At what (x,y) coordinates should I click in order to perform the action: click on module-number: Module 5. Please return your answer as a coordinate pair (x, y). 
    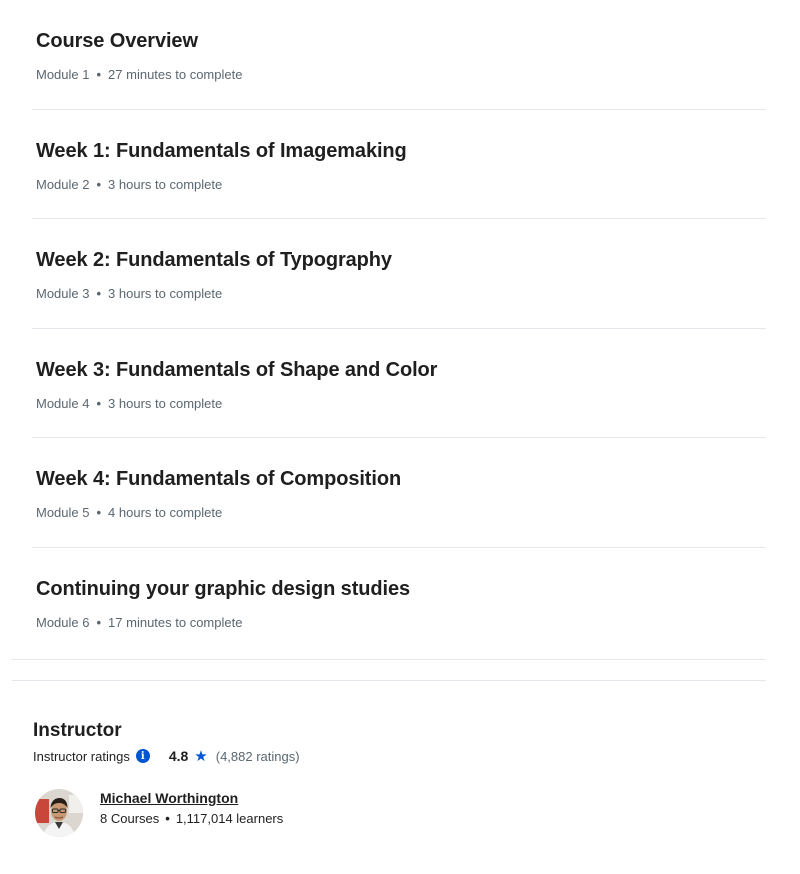
    Looking at the image, I should click on (63, 512).